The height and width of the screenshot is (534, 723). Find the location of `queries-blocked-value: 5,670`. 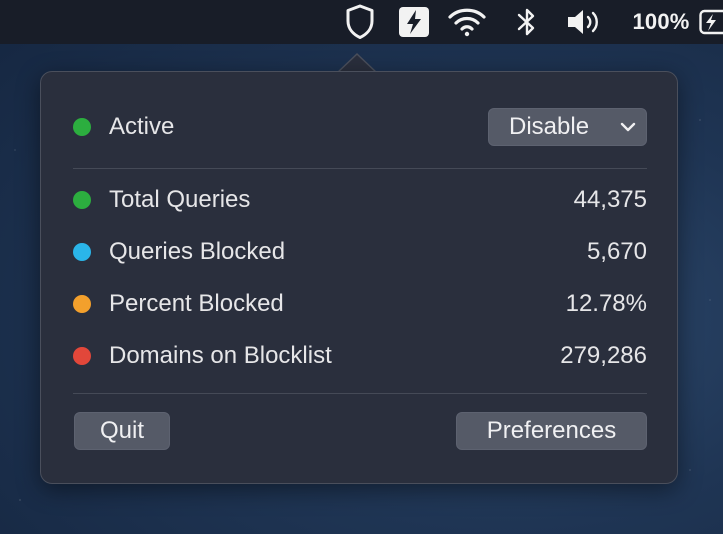

queries-blocked-value: 5,670 is located at coordinates (616, 251).